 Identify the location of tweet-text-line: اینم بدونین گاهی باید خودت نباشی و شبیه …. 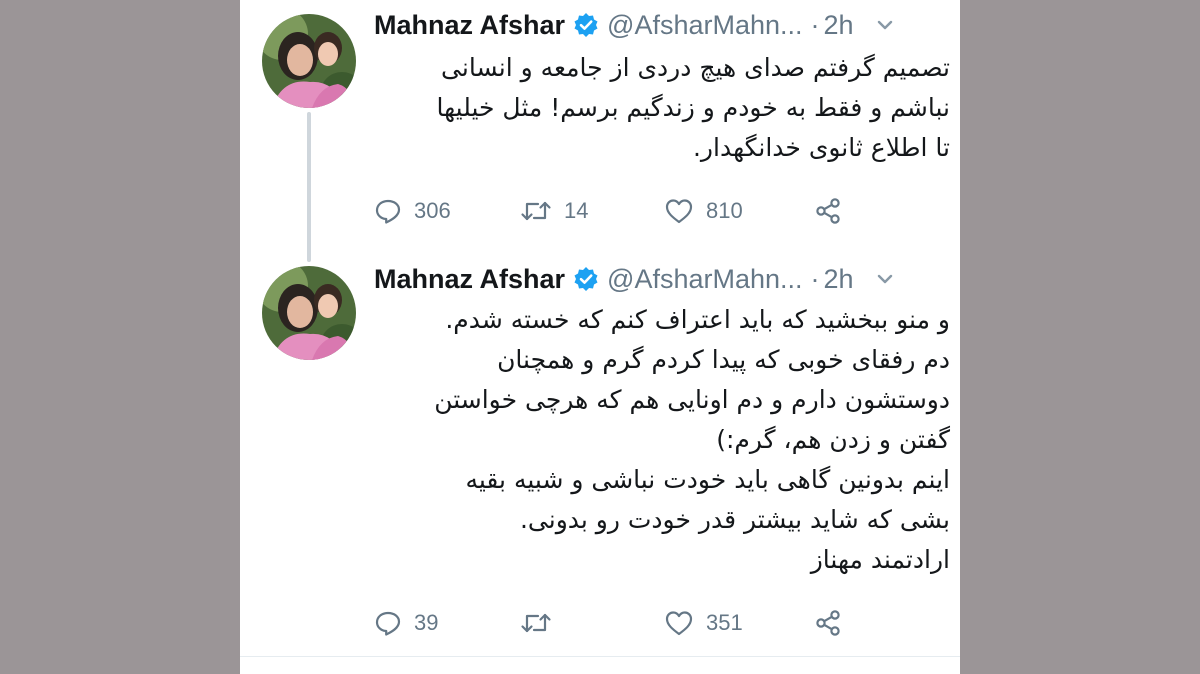
(707, 479).